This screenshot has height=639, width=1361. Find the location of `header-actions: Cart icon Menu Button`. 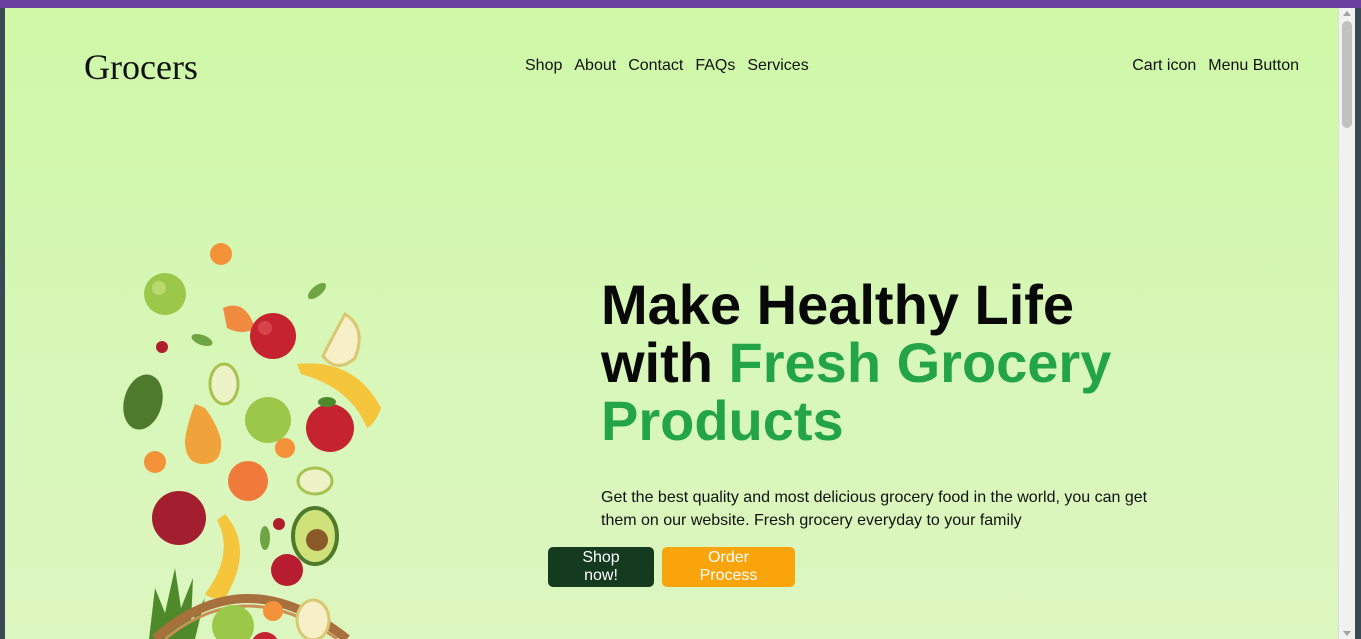

header-actions: Cart icon Menu Button is located at coordinates (1215, 66).